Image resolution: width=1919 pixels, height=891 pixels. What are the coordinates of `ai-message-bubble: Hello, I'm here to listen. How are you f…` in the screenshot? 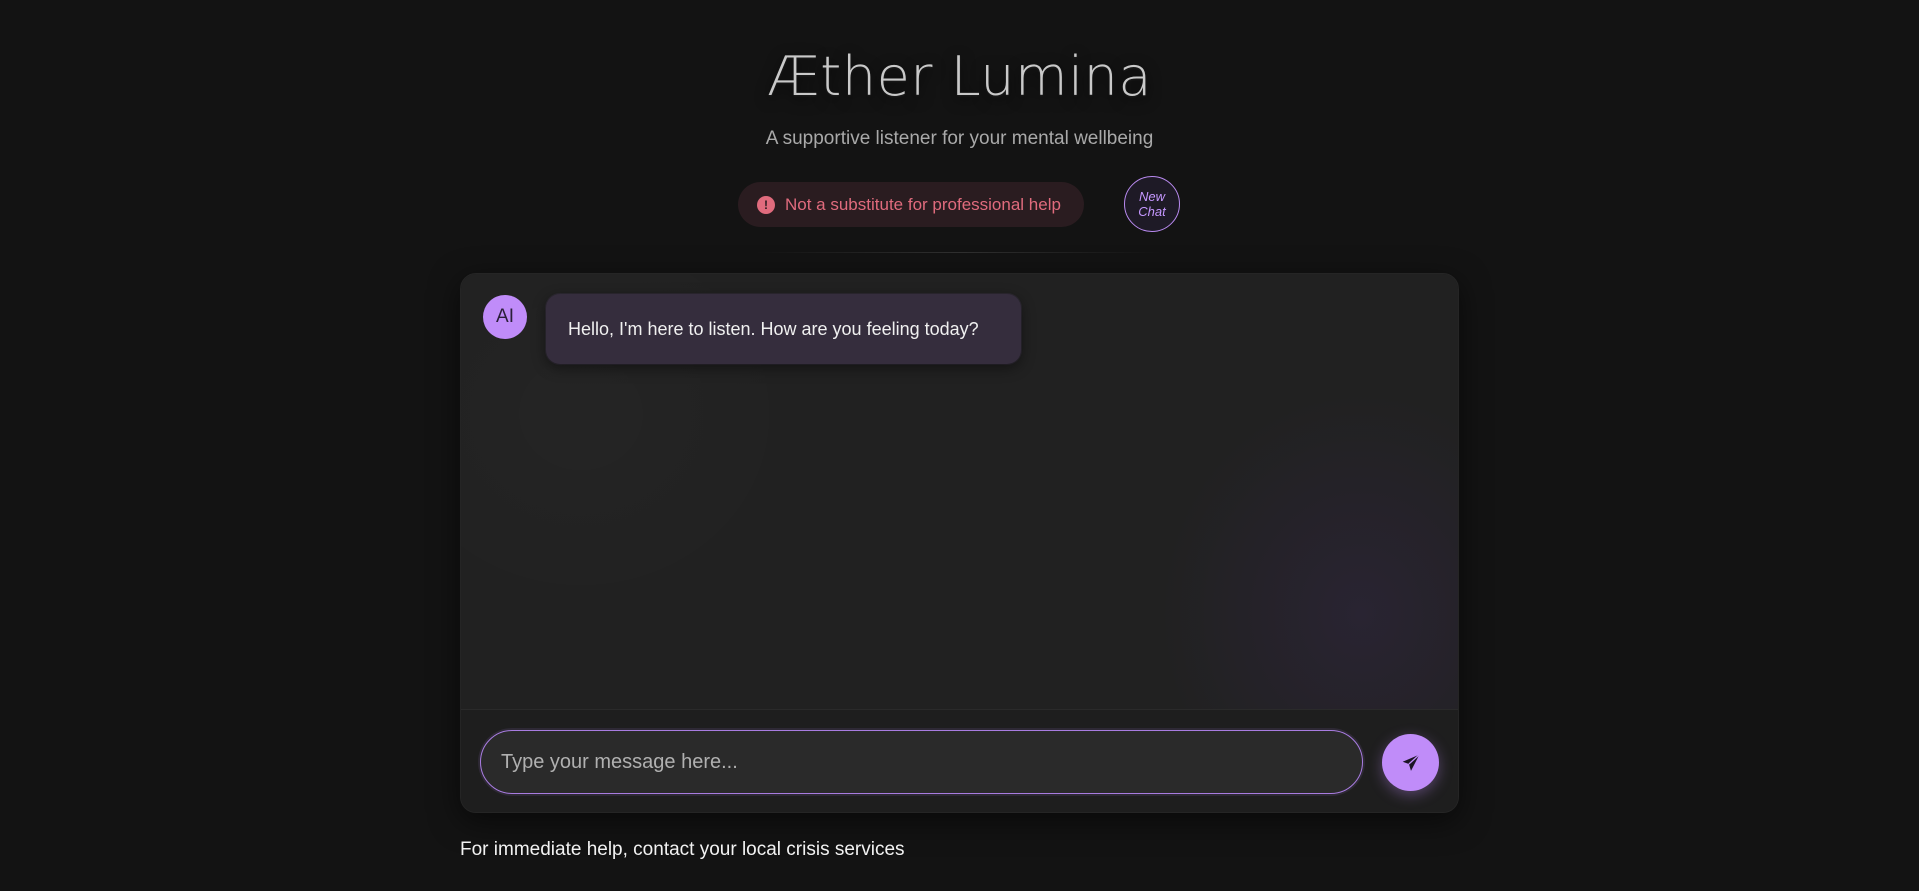 It's located at (783, 329).